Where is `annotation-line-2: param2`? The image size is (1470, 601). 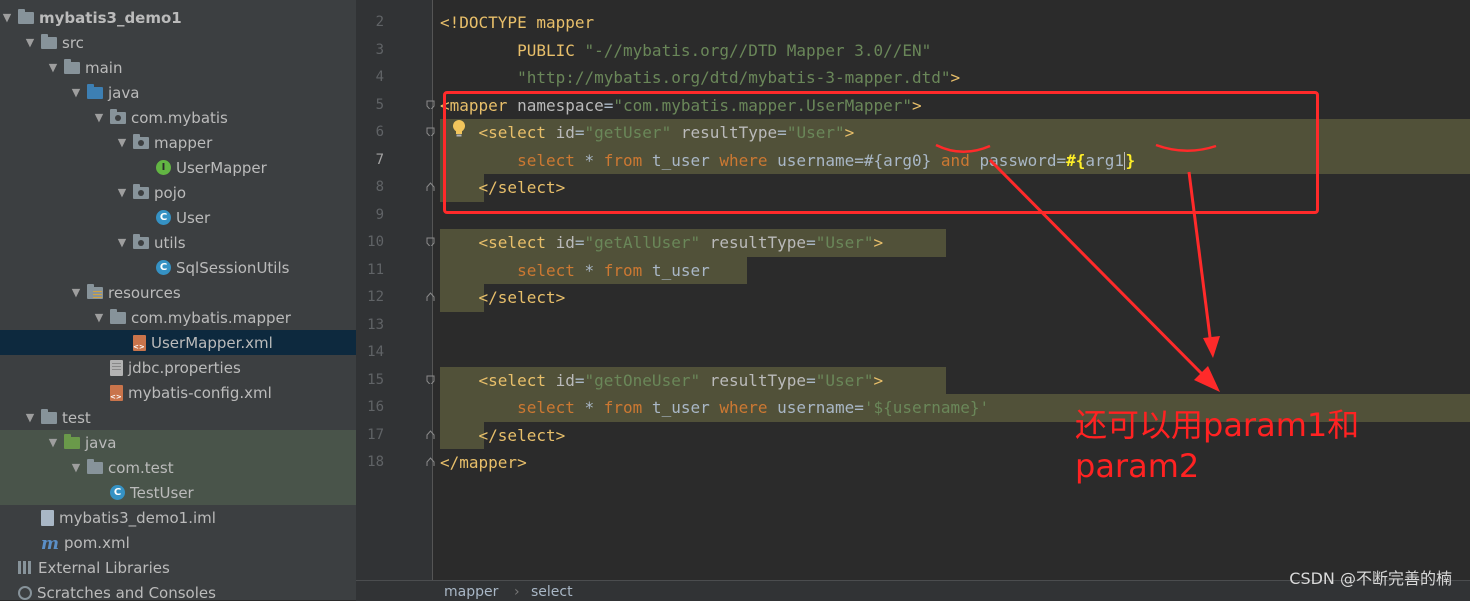 annotation-line-2: param2 is located at coordinates (1137, 466).